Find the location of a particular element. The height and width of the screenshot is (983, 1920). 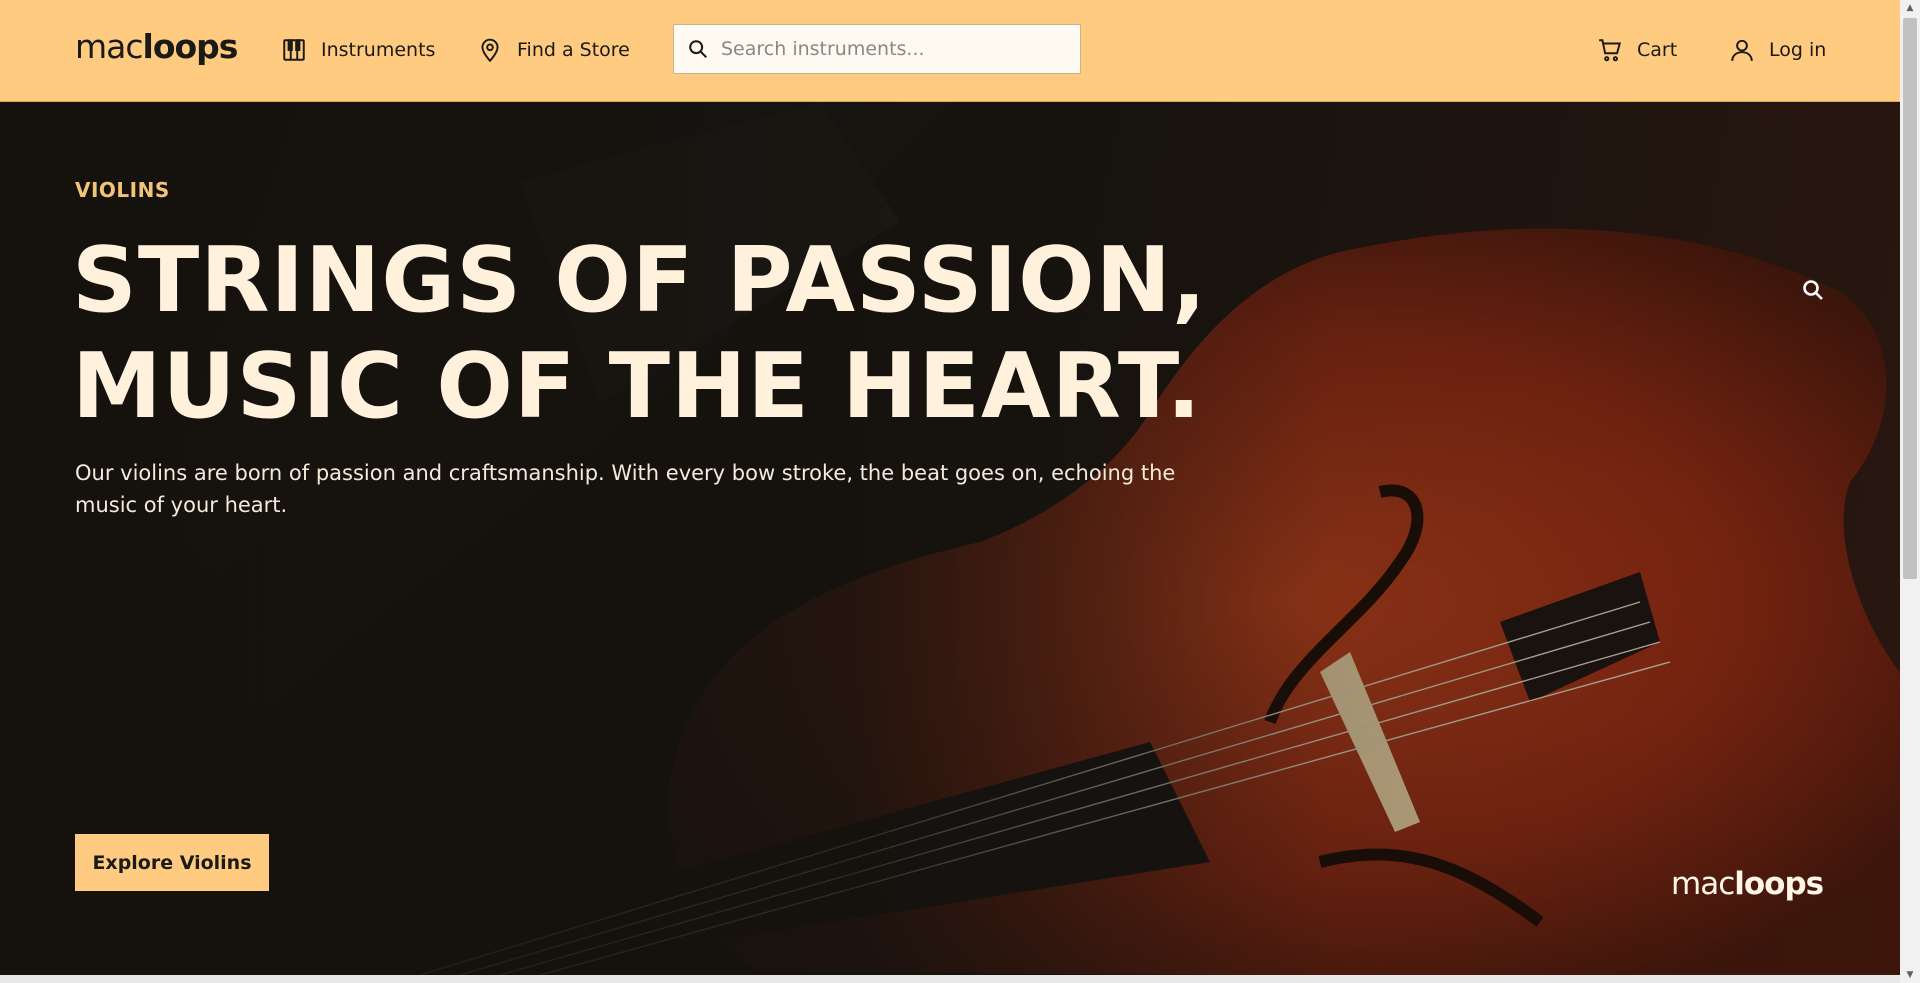

watermark-logo: macloops is located at coordinates (1747, 884).